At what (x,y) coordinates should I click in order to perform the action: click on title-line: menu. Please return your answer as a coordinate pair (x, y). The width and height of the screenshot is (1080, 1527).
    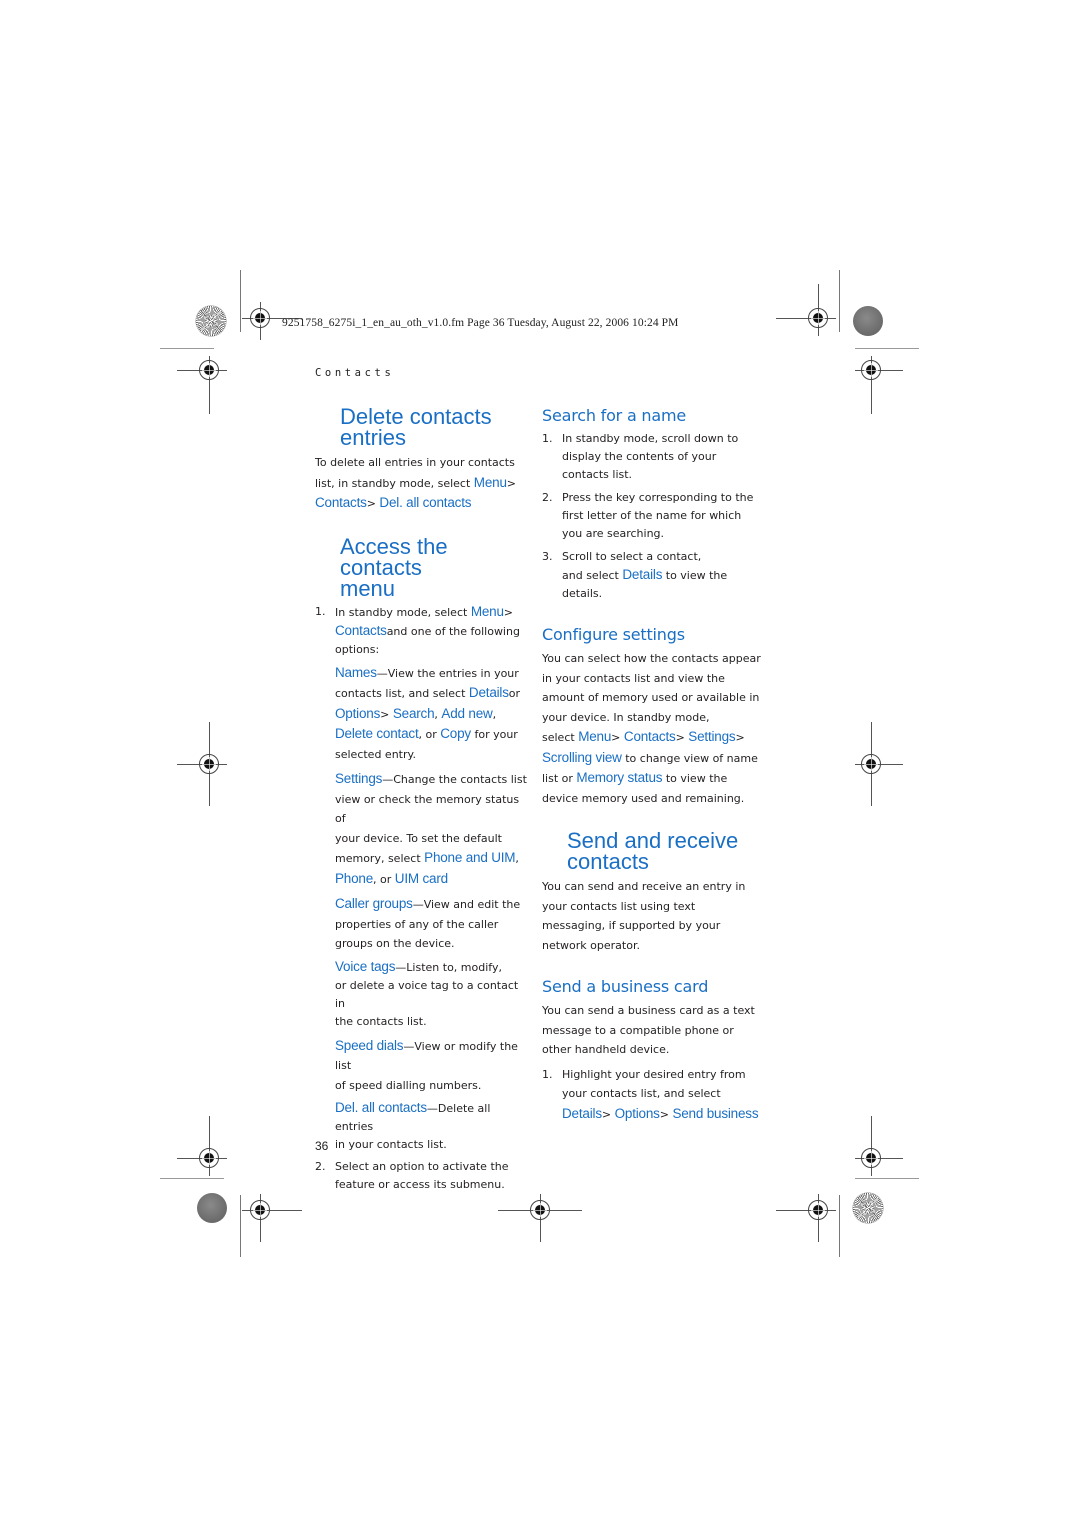
    Looking at the image, I should click on (368, 588).